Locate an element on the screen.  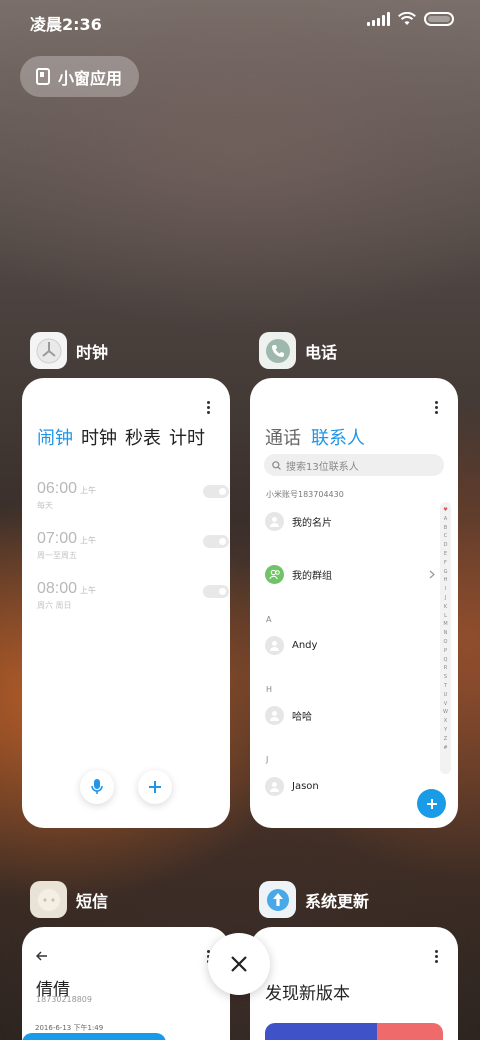
index-letter: J is located at coordinates (445, 598).